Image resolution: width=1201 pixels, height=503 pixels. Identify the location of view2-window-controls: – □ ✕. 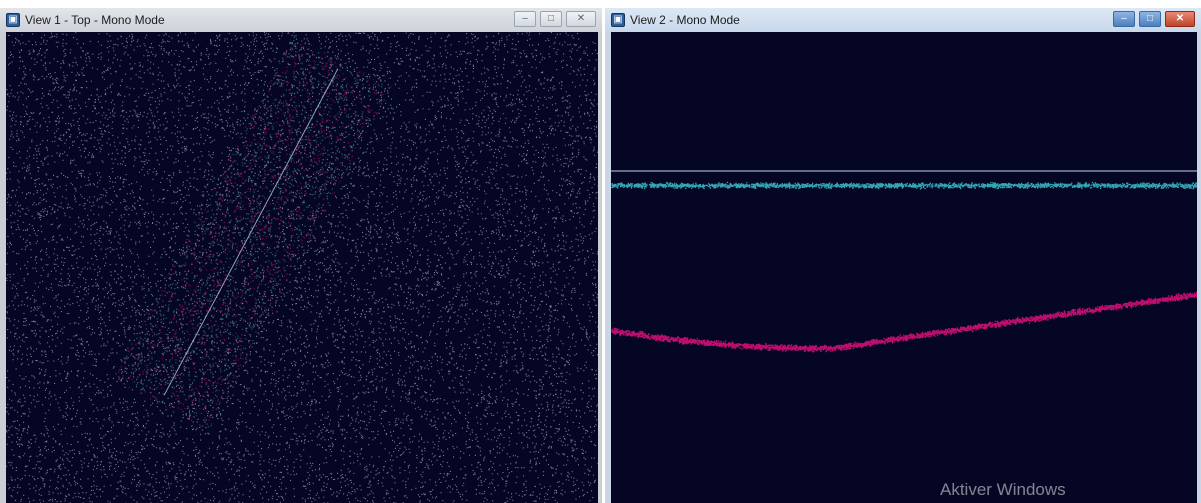
(1154, 19).